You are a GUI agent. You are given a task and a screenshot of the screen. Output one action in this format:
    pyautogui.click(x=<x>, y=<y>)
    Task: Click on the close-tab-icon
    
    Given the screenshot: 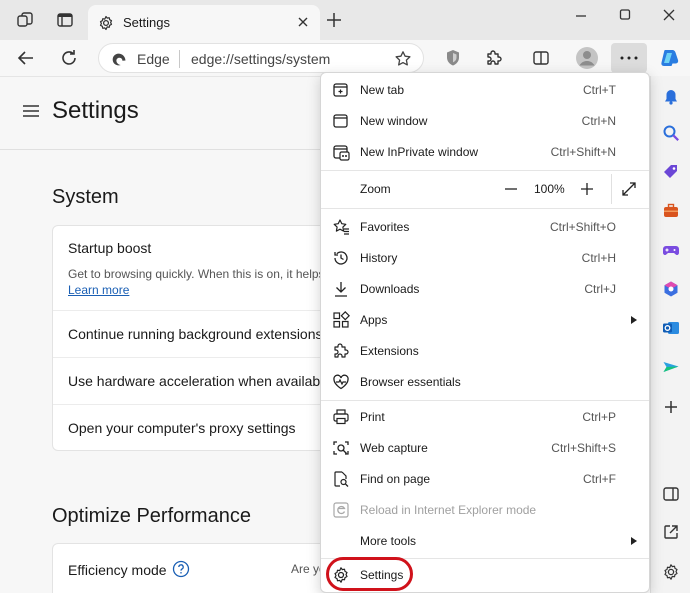 What is the action you would take?
    pyautogui.click(x=303, y=22)
    